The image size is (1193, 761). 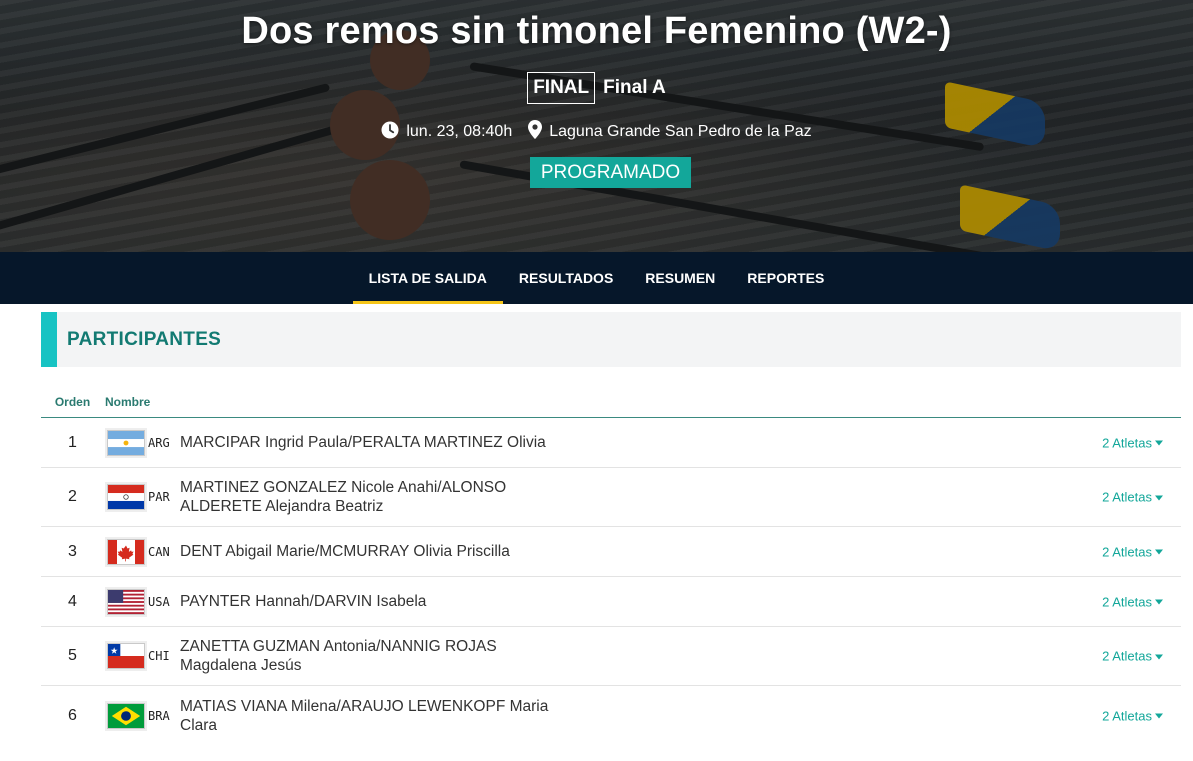 I want to click on section-title: PARTICIPANTES, so click(x=144, y=339).